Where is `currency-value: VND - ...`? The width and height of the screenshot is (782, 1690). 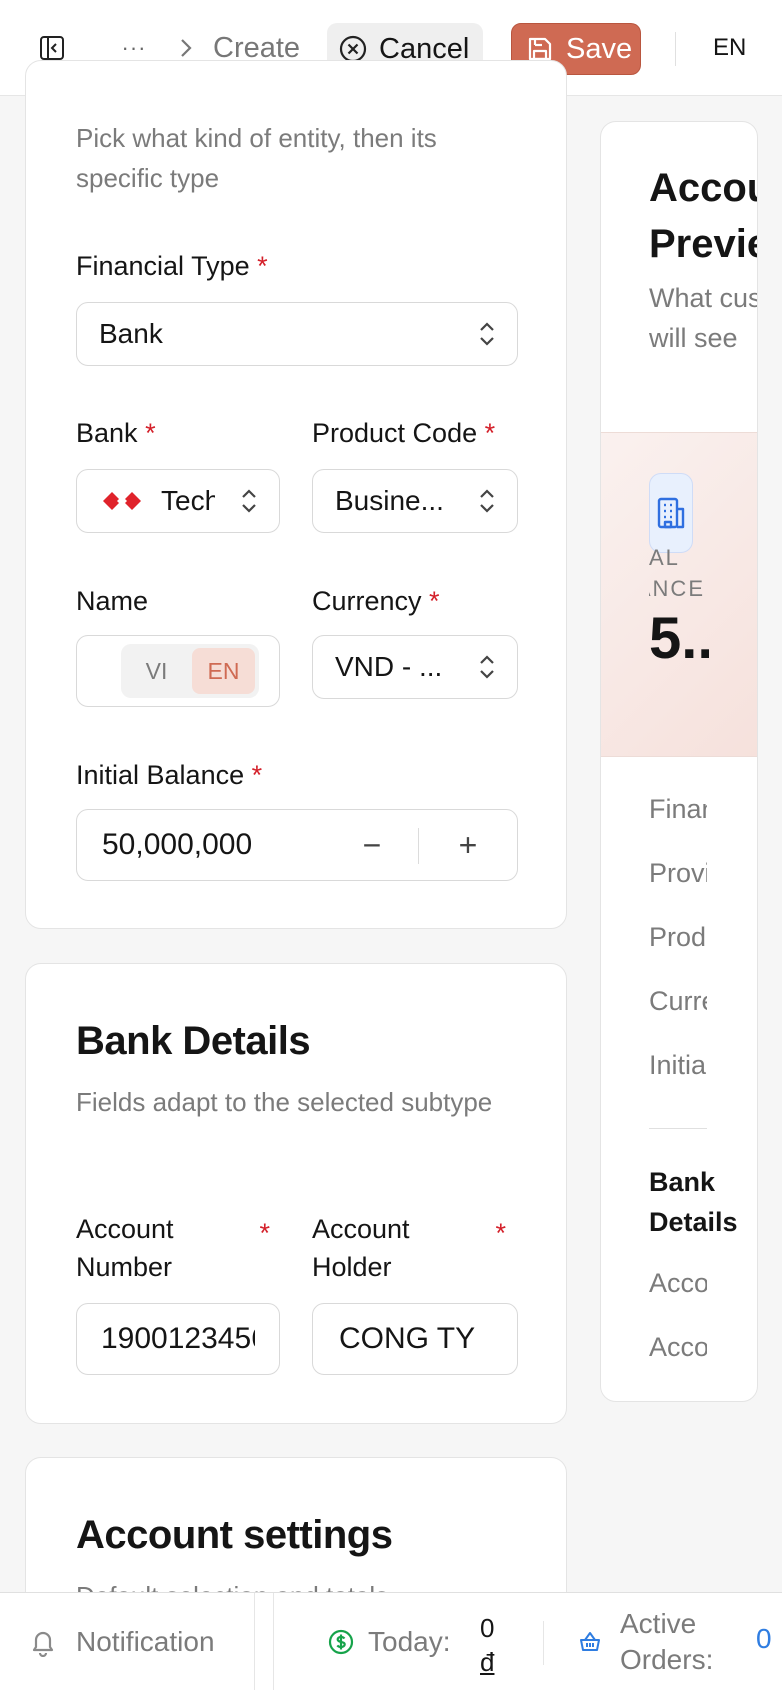
currency-value: VND - ... is located at coordinates (389, 666).